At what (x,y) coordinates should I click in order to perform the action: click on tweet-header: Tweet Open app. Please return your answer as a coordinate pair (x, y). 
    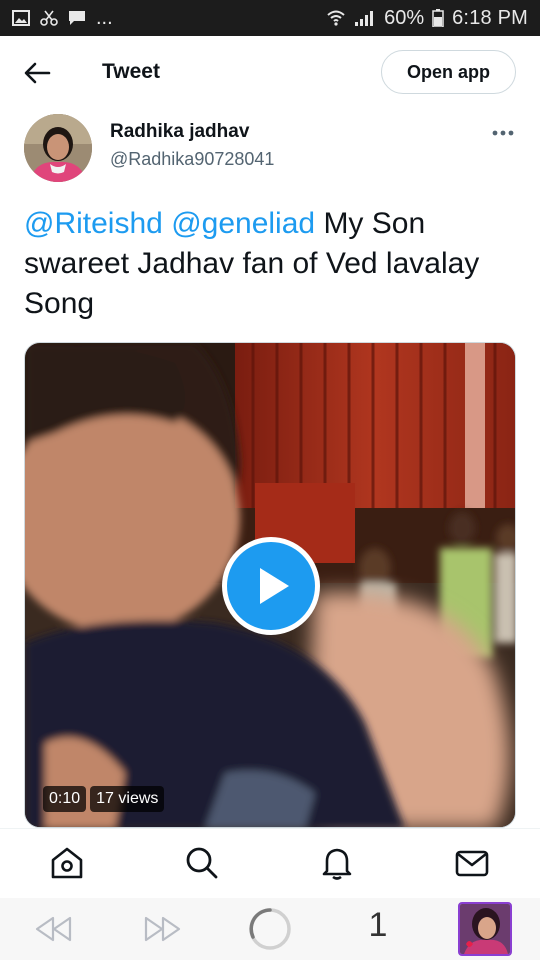
    Looking at the image, I should click on (270, 73).